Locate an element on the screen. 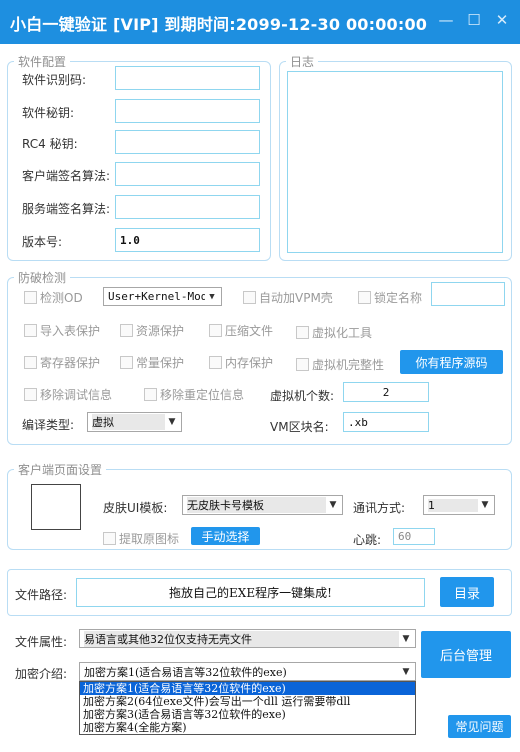  vm-integrity-label: 虚拟机完整性 is located at coordinates (348, 365).